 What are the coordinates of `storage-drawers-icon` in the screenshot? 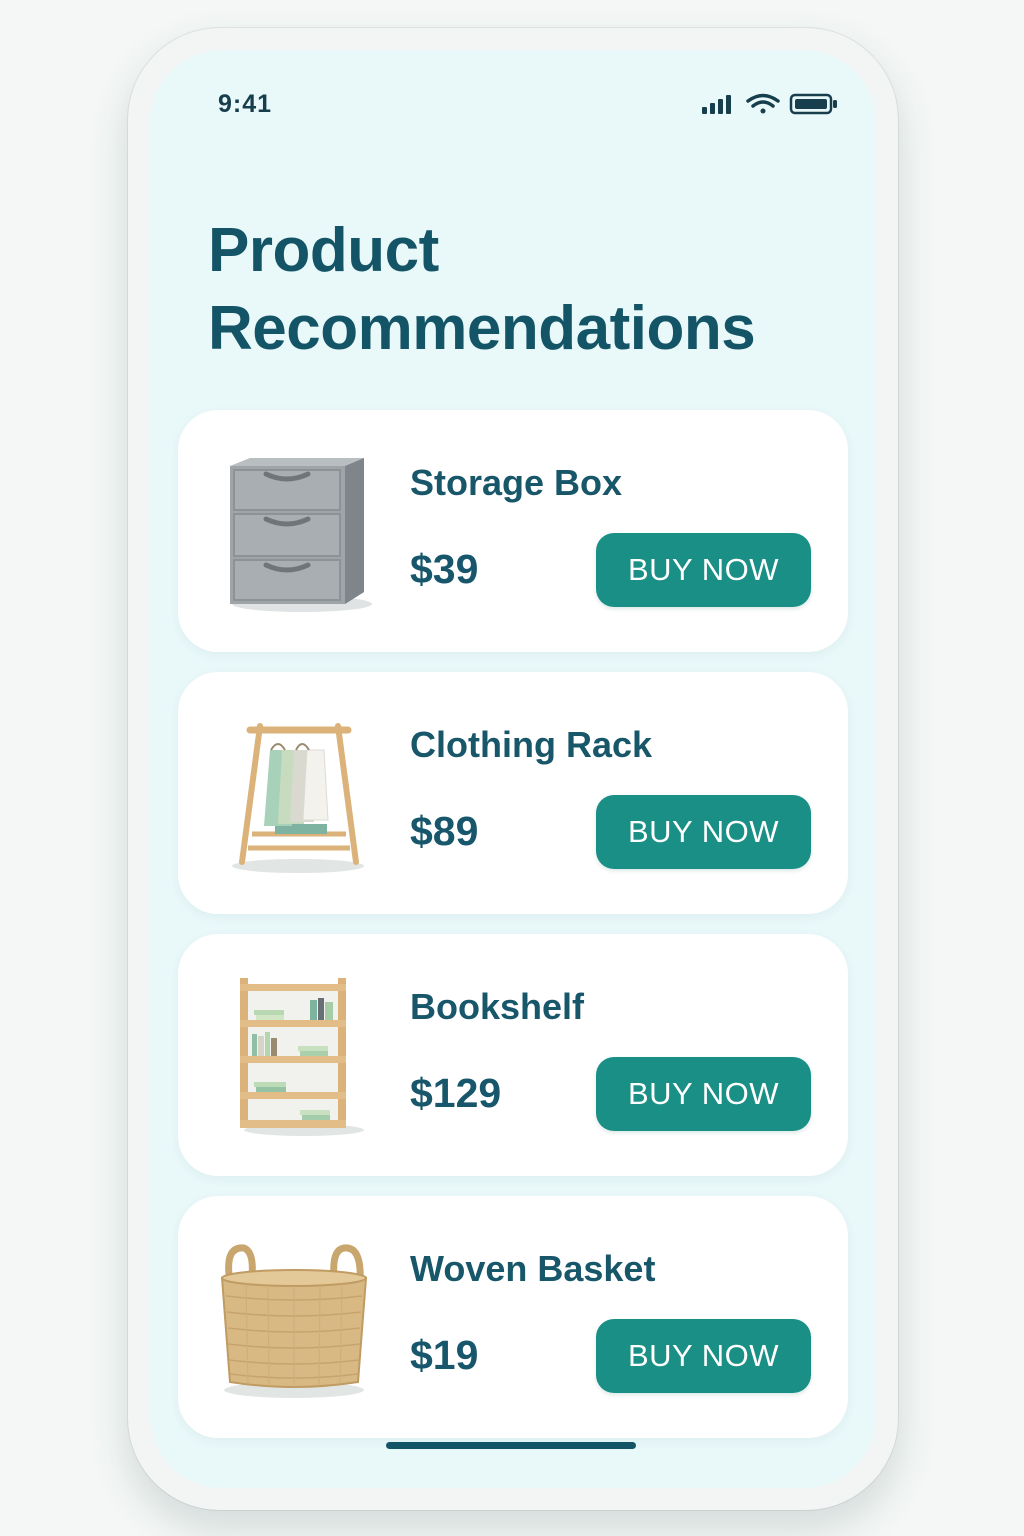 It's located at (301, 535).